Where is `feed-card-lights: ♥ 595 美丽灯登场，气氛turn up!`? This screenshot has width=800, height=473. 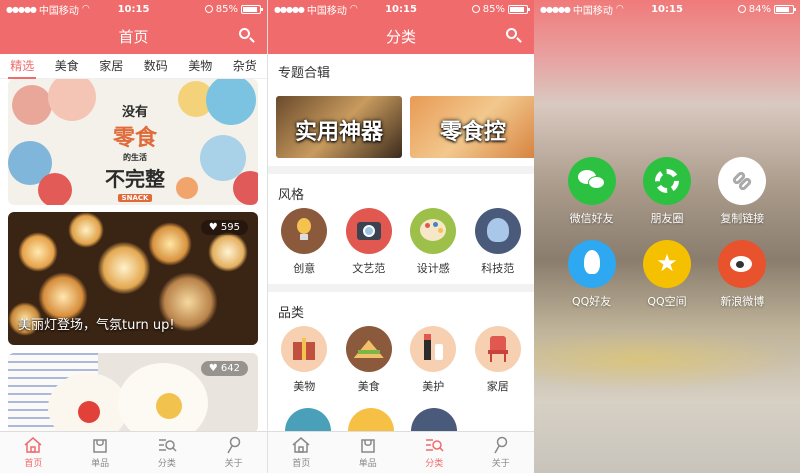
feed-card-lights: ♥ 595 美丽灯登场，气氛turn up! is located at coordinates (133, 278).